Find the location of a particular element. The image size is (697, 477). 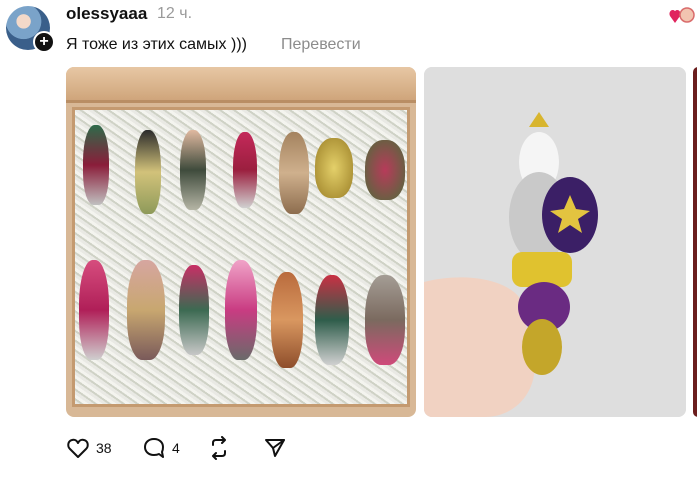

reaction-icon is located at coordinates (682, 15).